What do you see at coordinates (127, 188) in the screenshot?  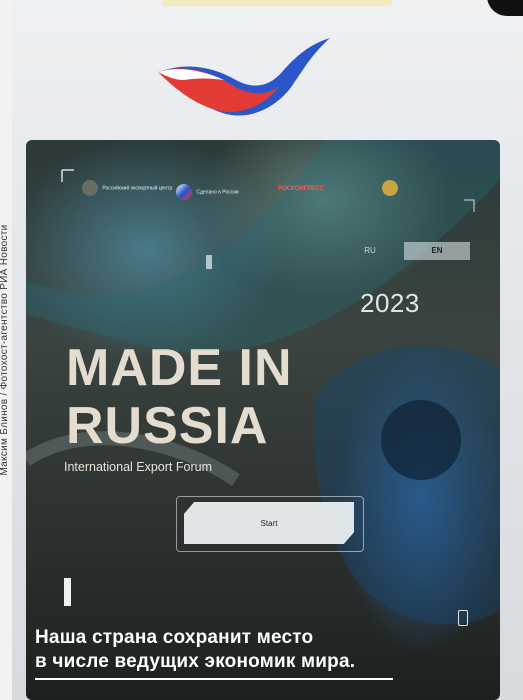 I see `partner-logo-rec: Российский экспортный центр` at bounding box center [127, 188].